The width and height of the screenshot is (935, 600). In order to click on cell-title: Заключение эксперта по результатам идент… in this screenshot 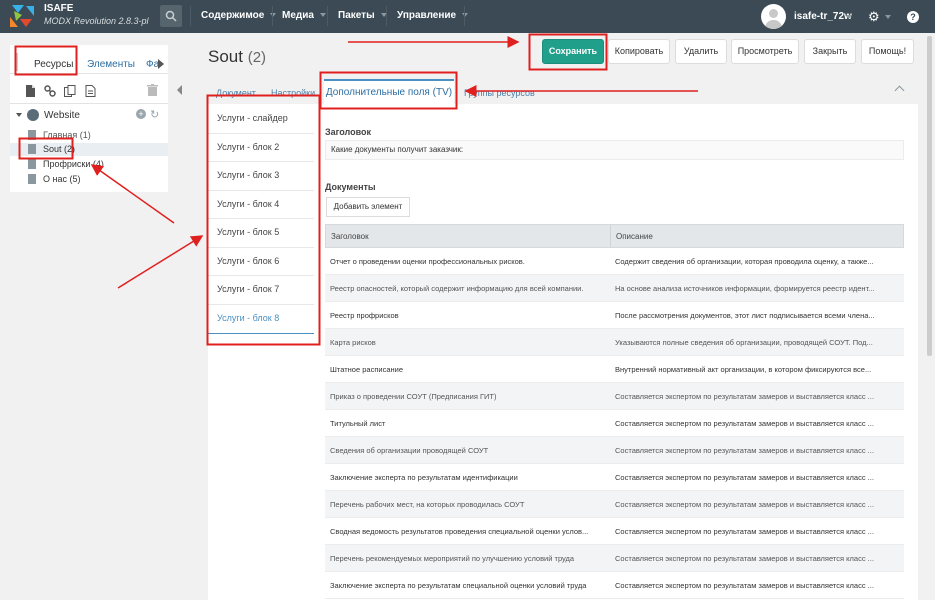, I will do `click(424, 477)`.